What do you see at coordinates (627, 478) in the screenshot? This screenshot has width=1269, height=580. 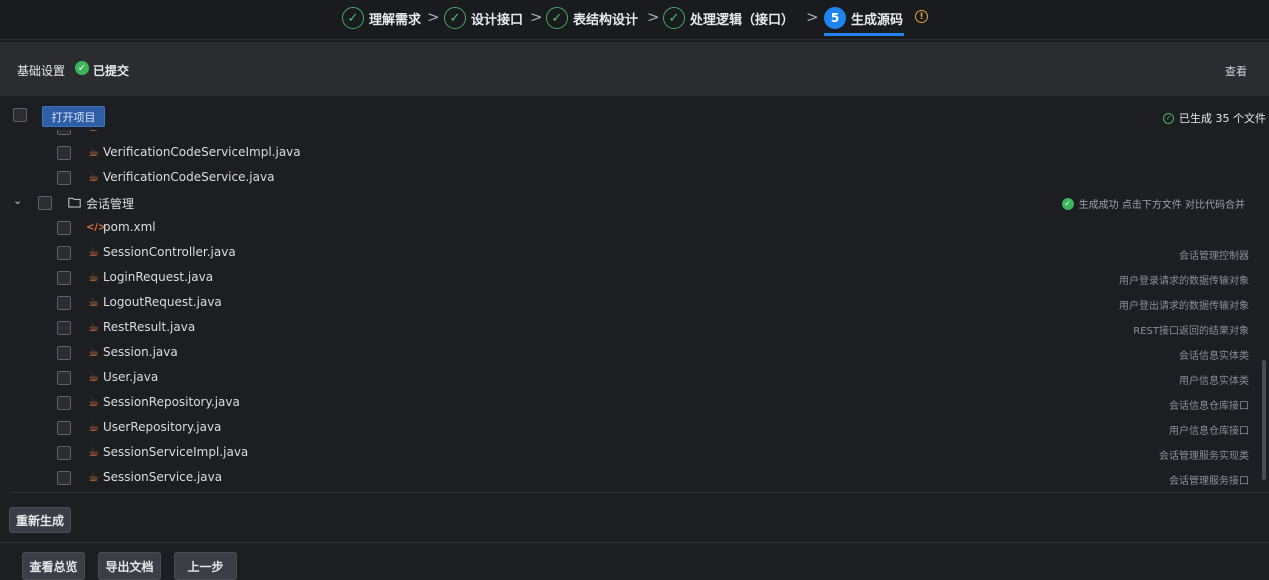 I see `list-item: ☕ SessionService.java 会话管理服务接口` at bounding box center [627, 478].